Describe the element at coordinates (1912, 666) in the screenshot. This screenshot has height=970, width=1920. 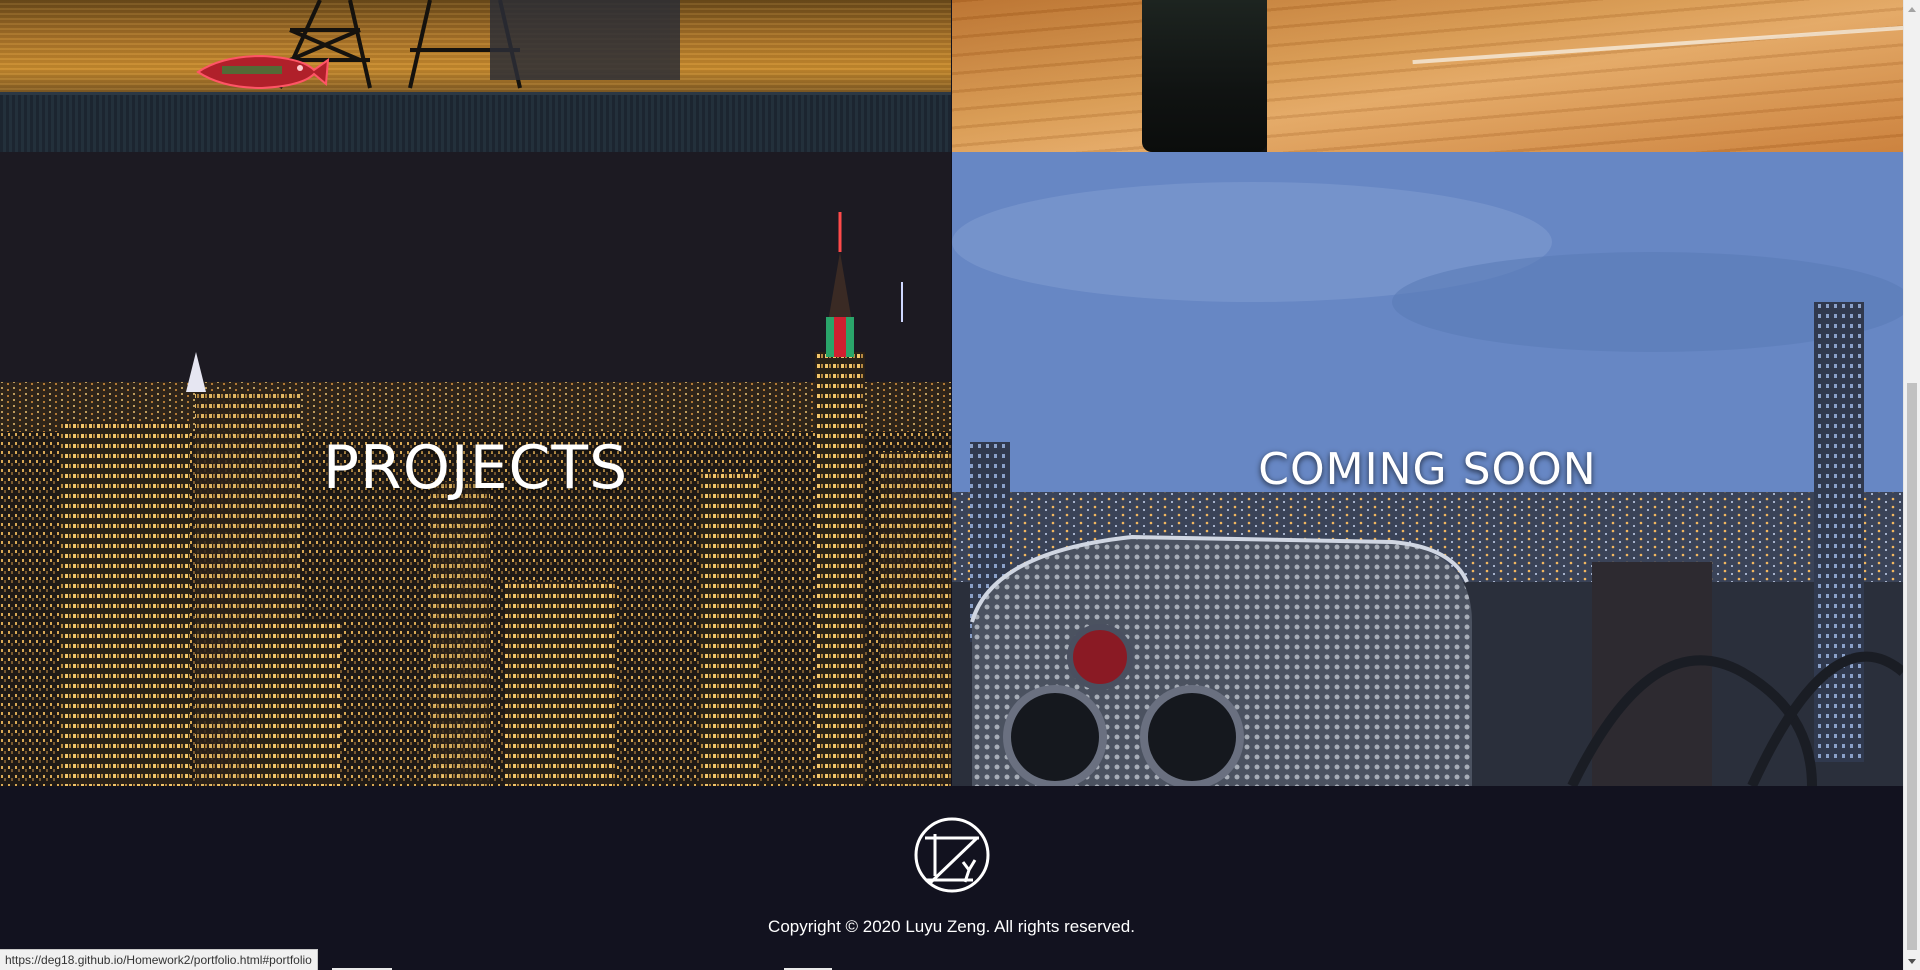
I see `scrollbar-thumb` at that location.